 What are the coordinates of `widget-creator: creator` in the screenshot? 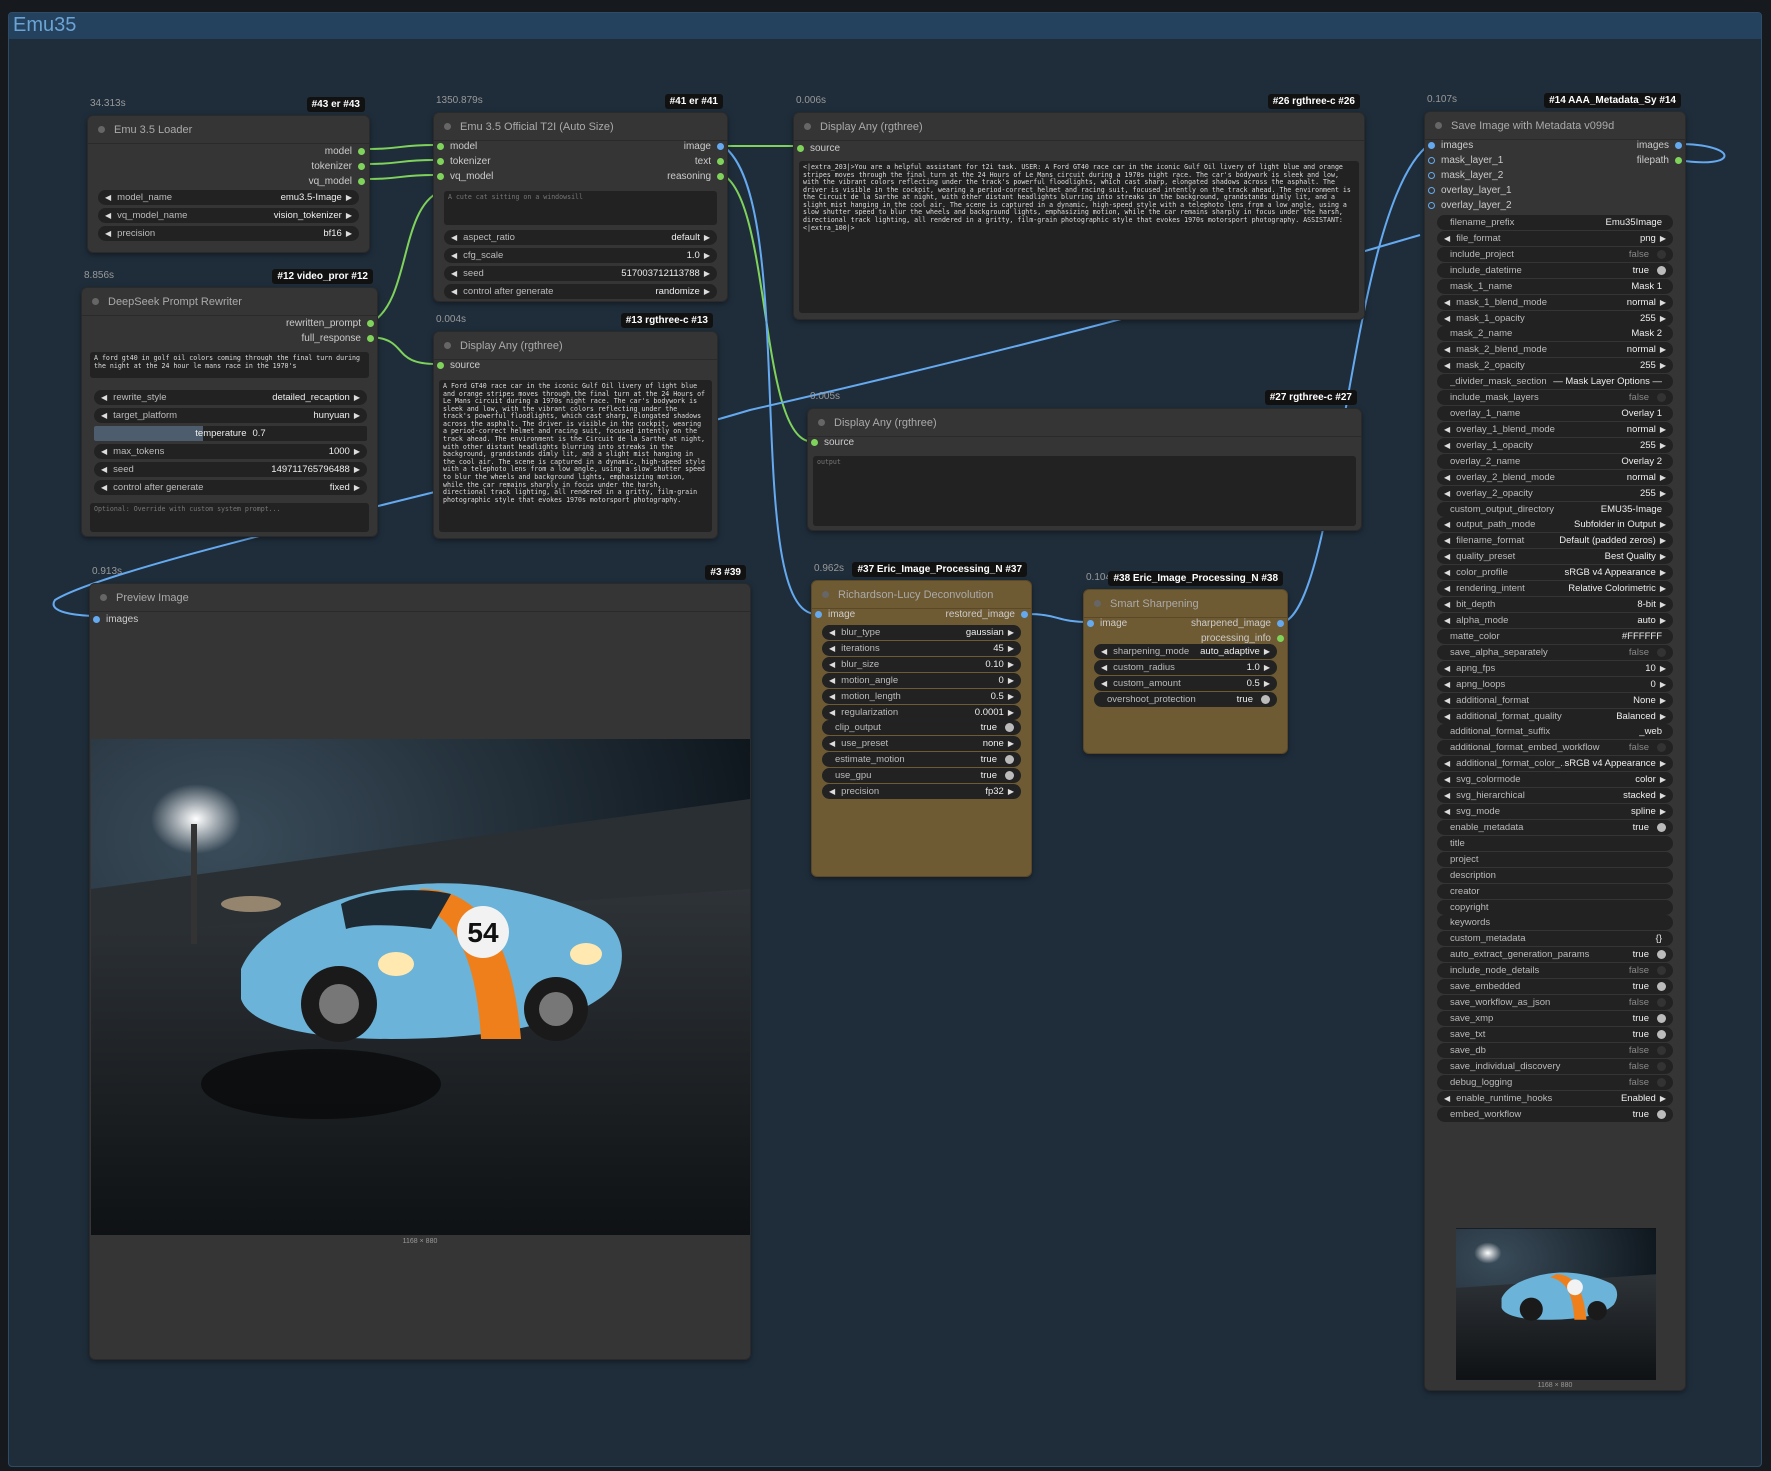 It's located at (1555, 891).